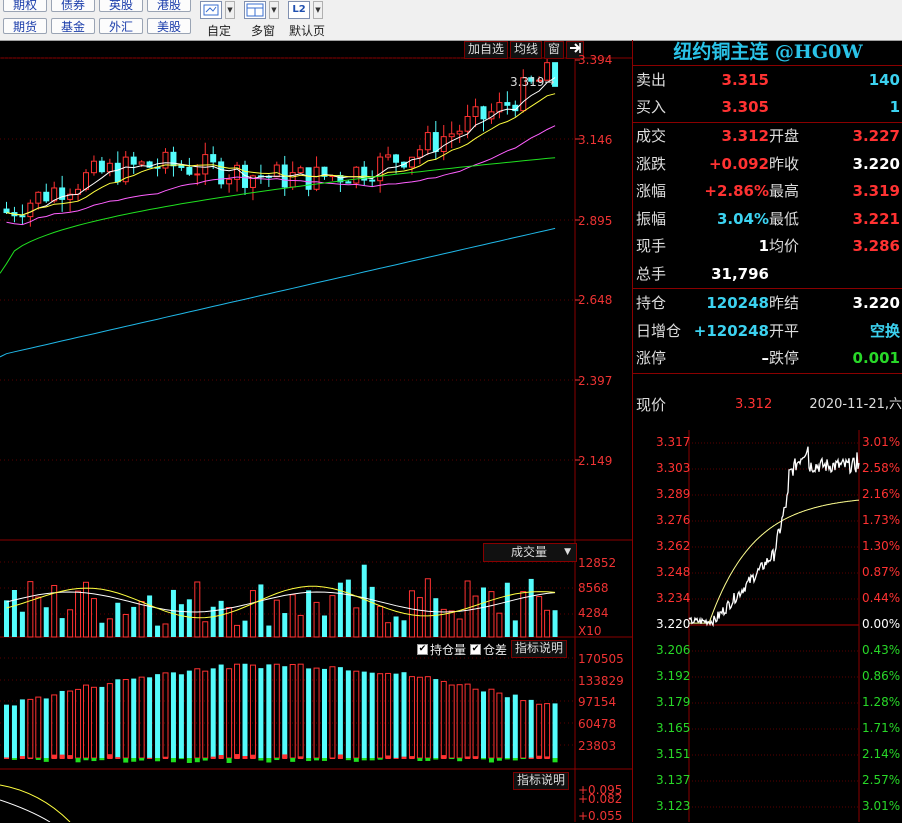  Describe the element at coordinates (422, 649) in the screenshot. I see `checkmark-icon: ✔` at that location.